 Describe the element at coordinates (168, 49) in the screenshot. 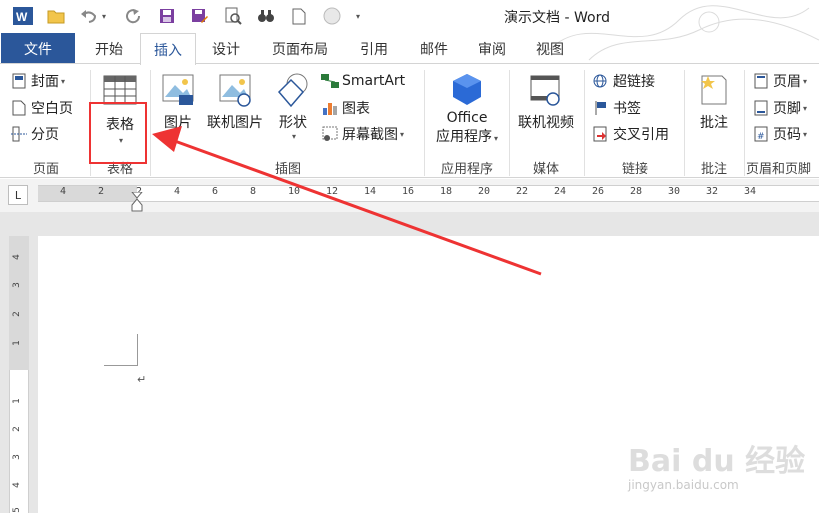

I see `tab-insert: 插入` at that location.